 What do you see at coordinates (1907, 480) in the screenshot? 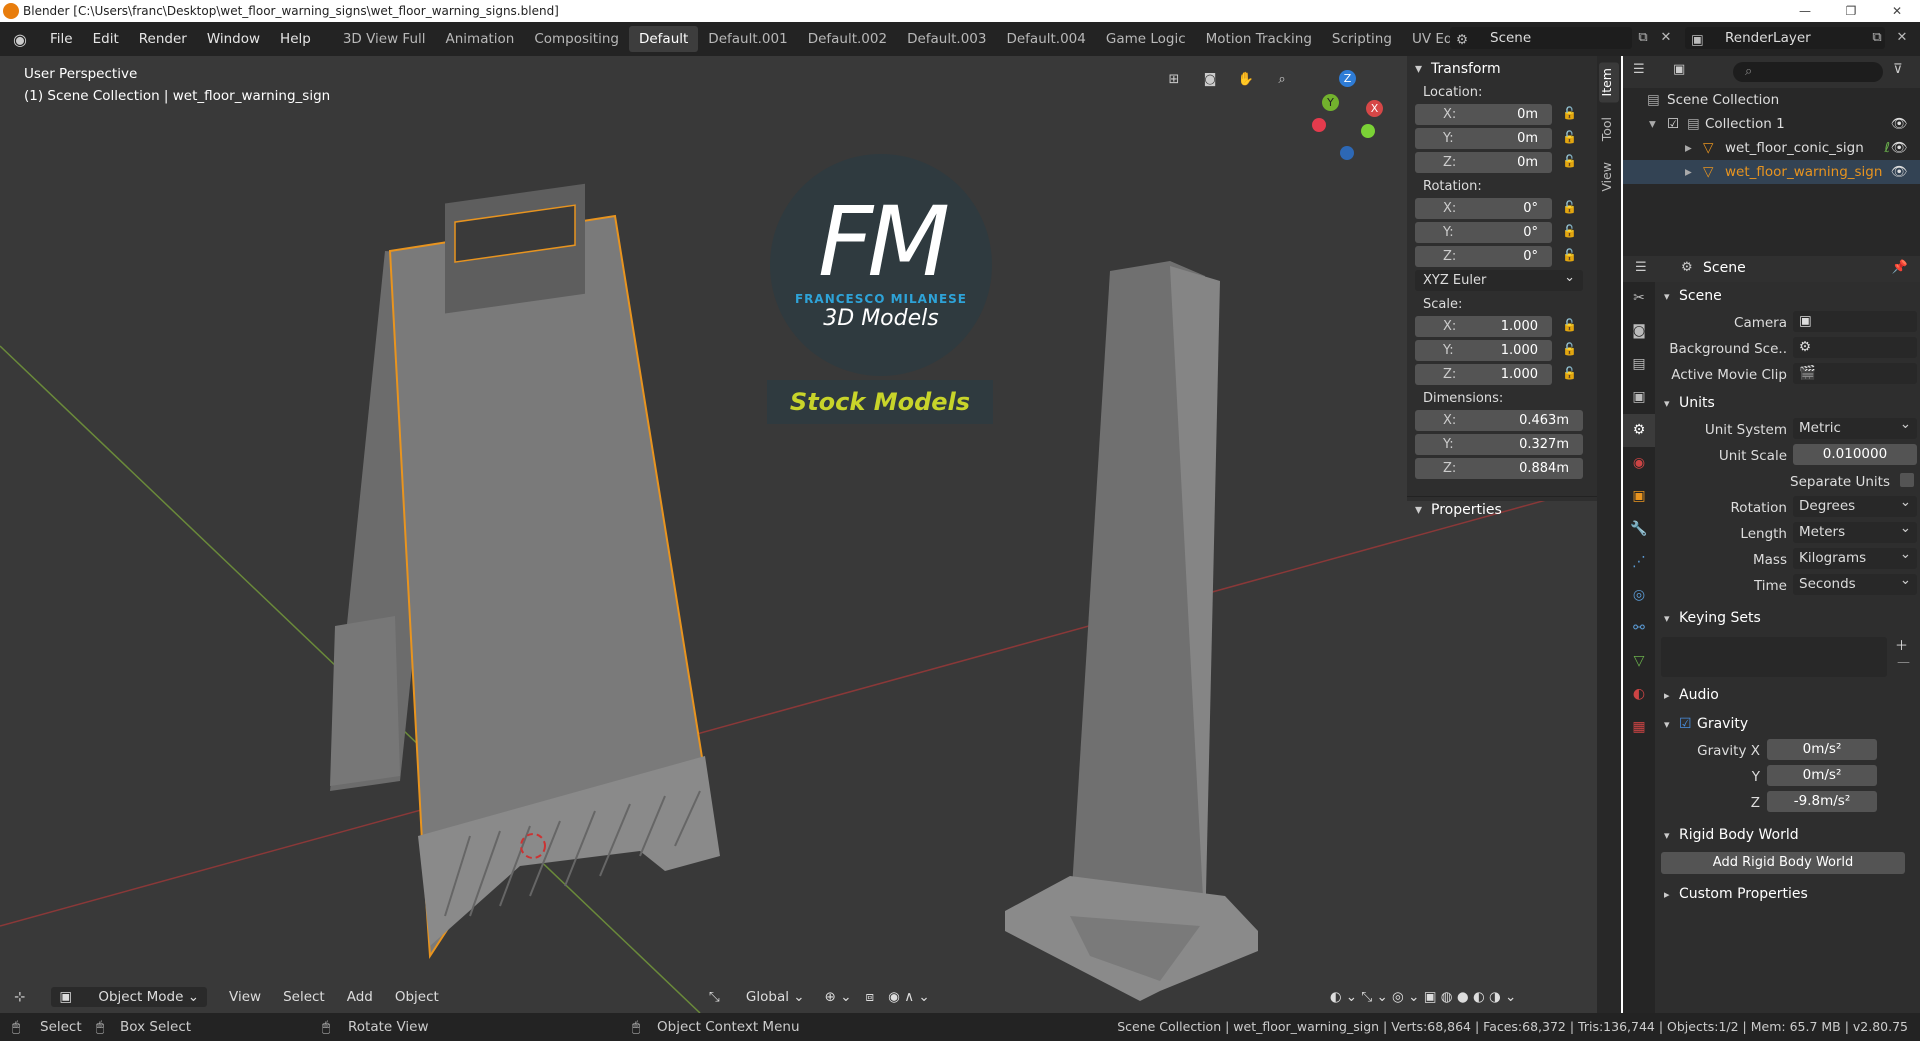
I see `separate-units-checkbox` at bounding box center [1907, 480].